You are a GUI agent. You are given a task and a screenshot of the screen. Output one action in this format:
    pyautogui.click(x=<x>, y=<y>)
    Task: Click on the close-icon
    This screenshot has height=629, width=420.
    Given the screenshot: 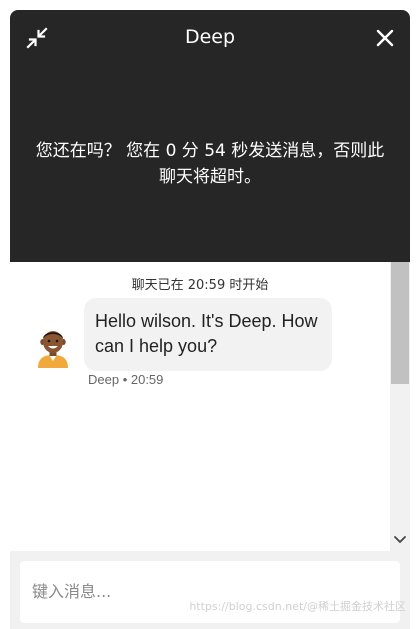 What is the action you would take?
    pyautogui.click(x=385, y=38)
    